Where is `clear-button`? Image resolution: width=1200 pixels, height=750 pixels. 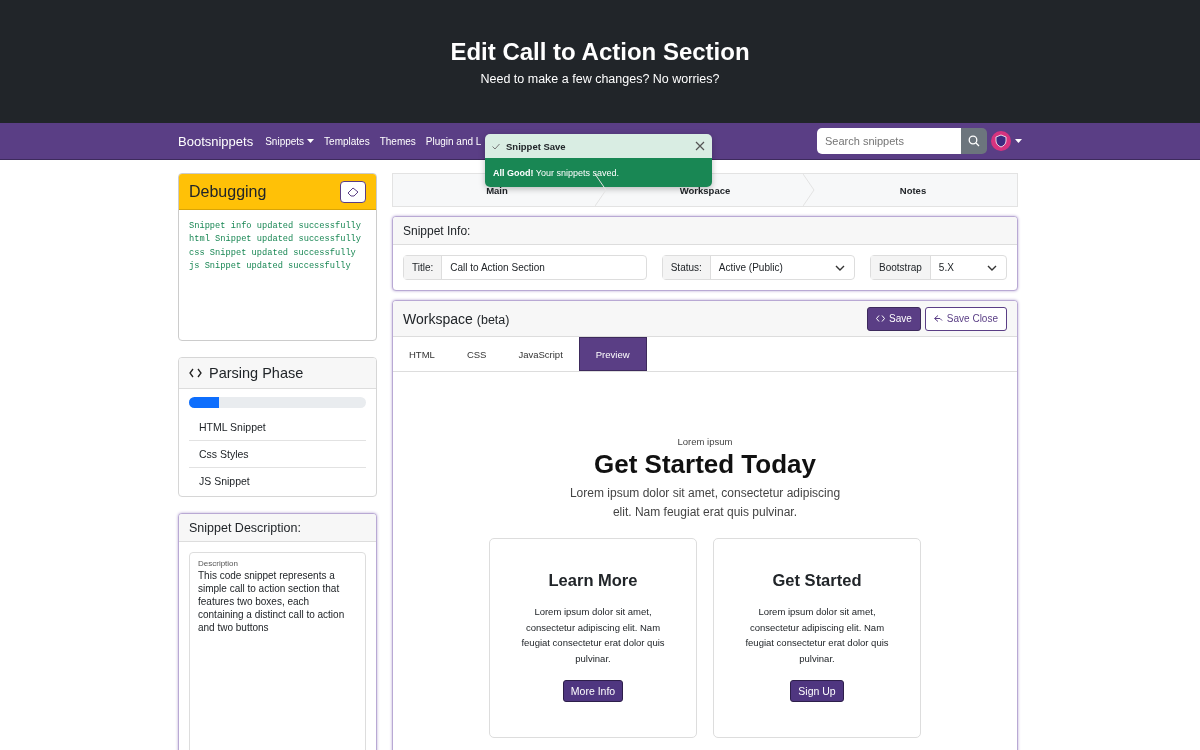 clear-button is located at coordinates (353, 191).